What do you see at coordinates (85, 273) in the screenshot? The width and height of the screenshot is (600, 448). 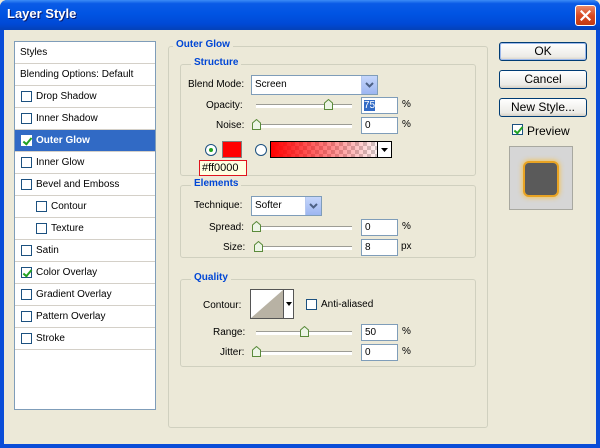 I see `styles-list-item: Color Overlay` at bounding box center [85, 273].